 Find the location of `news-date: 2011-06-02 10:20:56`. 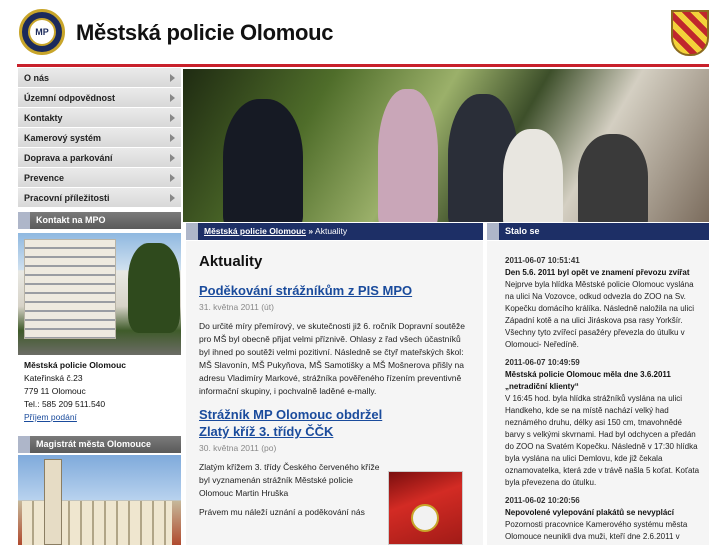

news-date: 2011-06-02 10:20:56 is located at coordinates (542, 500).